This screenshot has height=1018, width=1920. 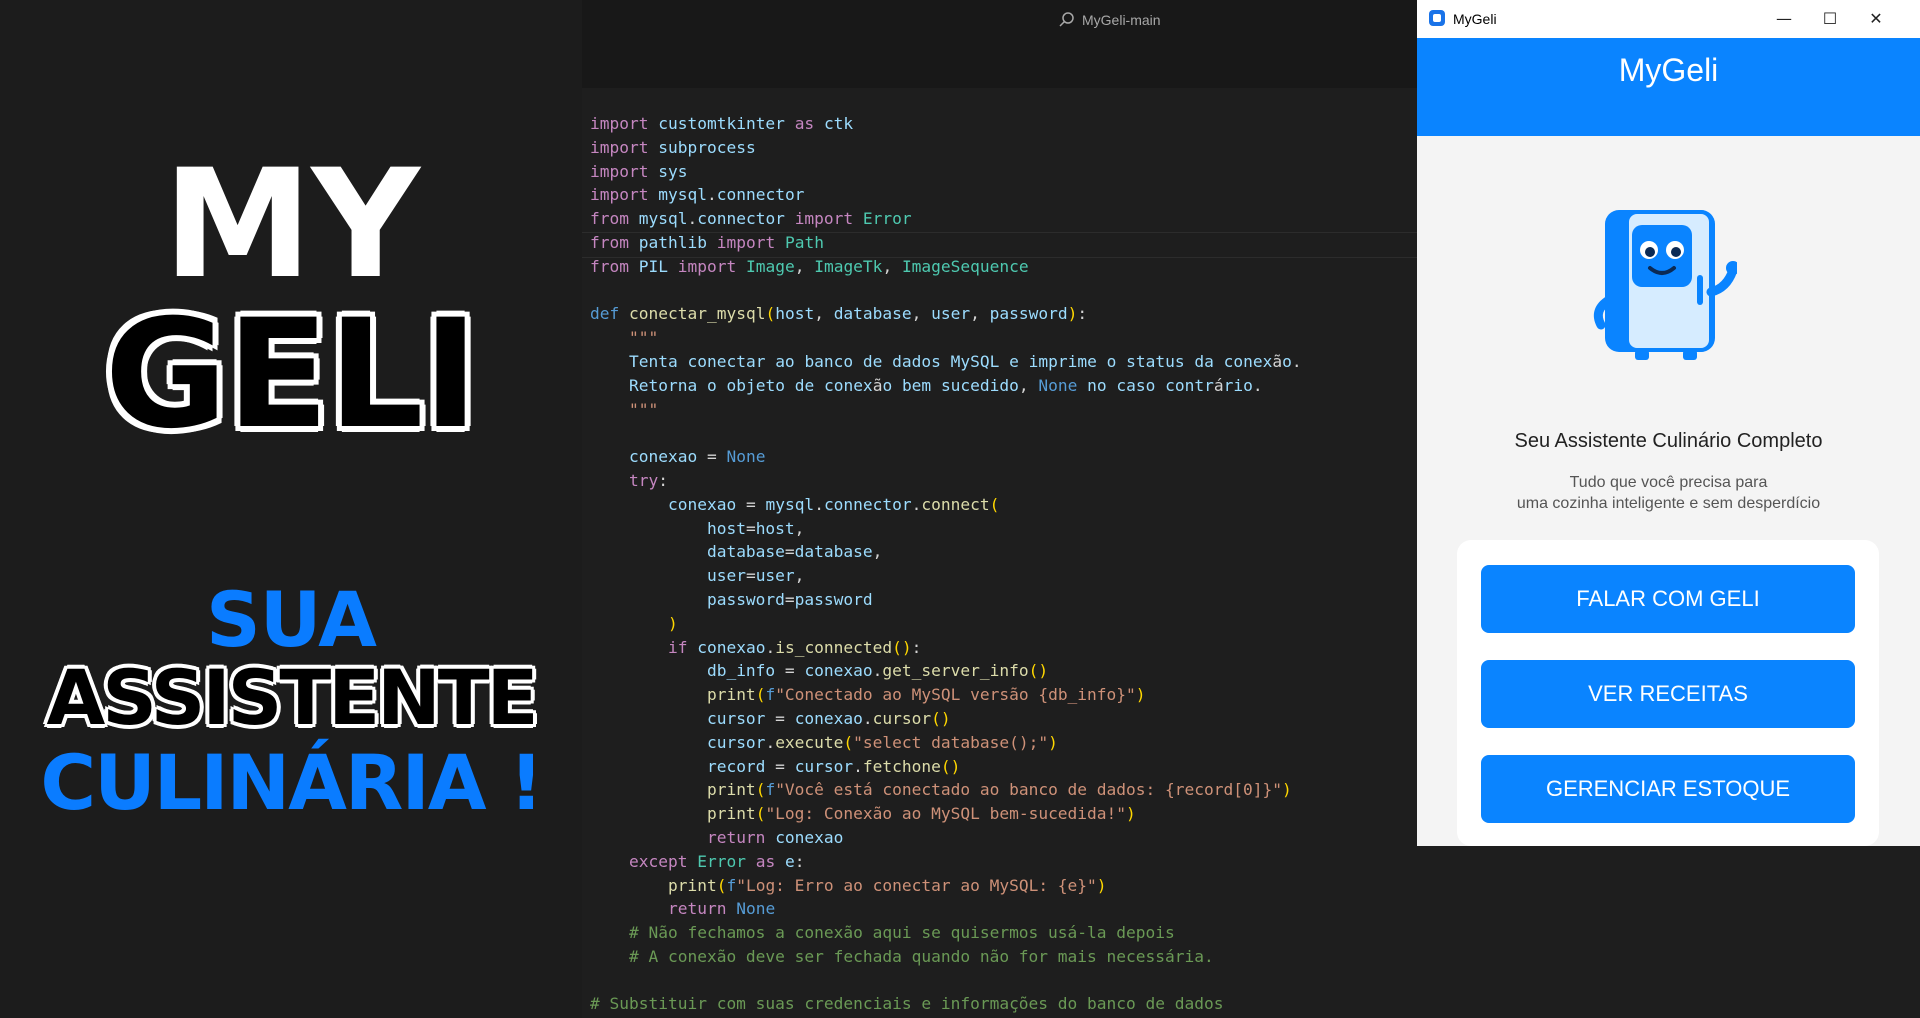 I want to click on search-icon, so click(x=1066, y=19).